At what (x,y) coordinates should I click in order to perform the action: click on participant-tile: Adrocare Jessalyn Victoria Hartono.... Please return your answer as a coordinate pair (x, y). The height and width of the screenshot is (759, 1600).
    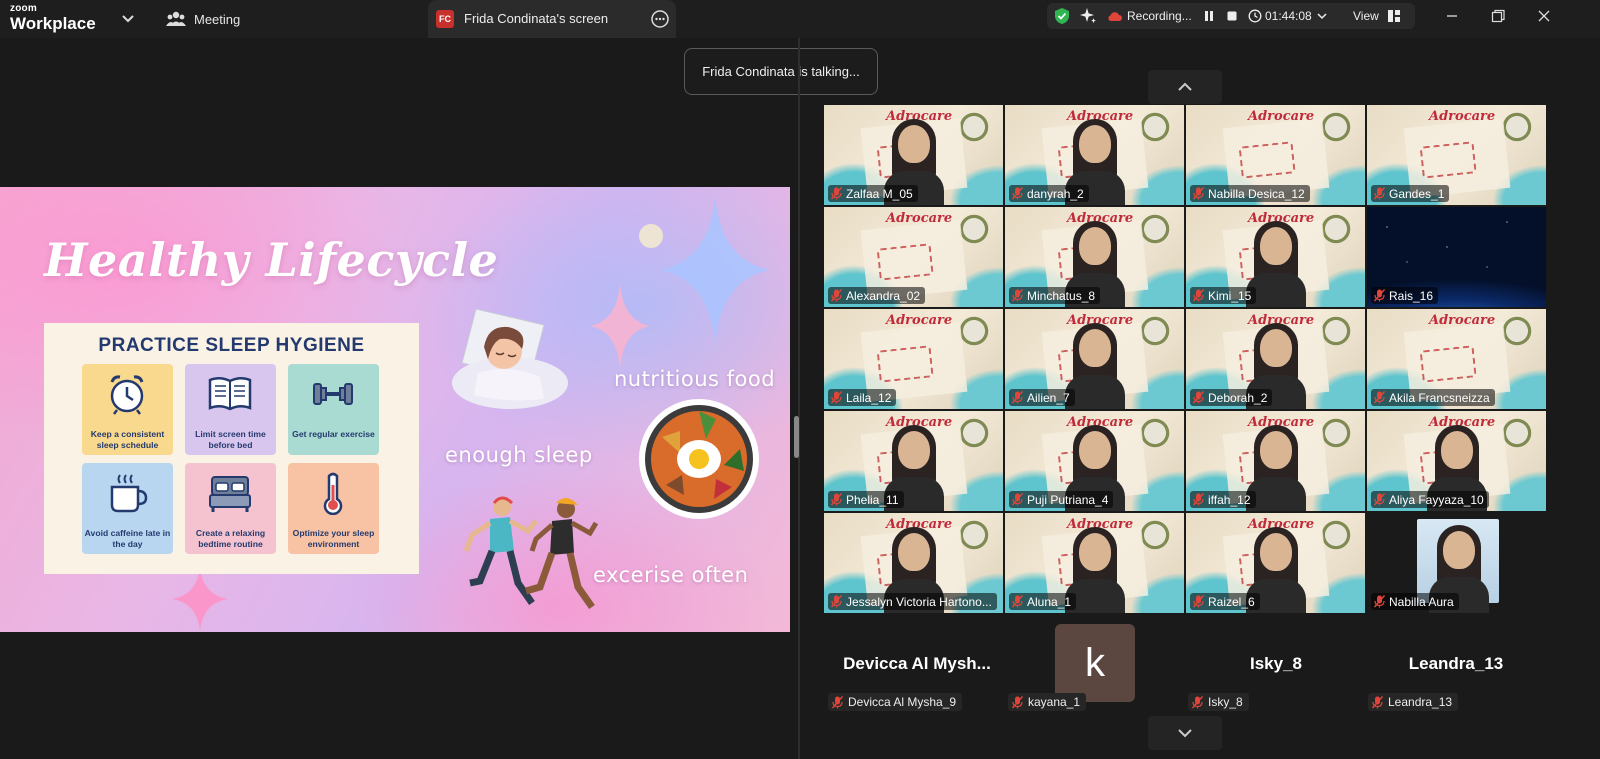
    Looking at the image, I should click on (913, 563).